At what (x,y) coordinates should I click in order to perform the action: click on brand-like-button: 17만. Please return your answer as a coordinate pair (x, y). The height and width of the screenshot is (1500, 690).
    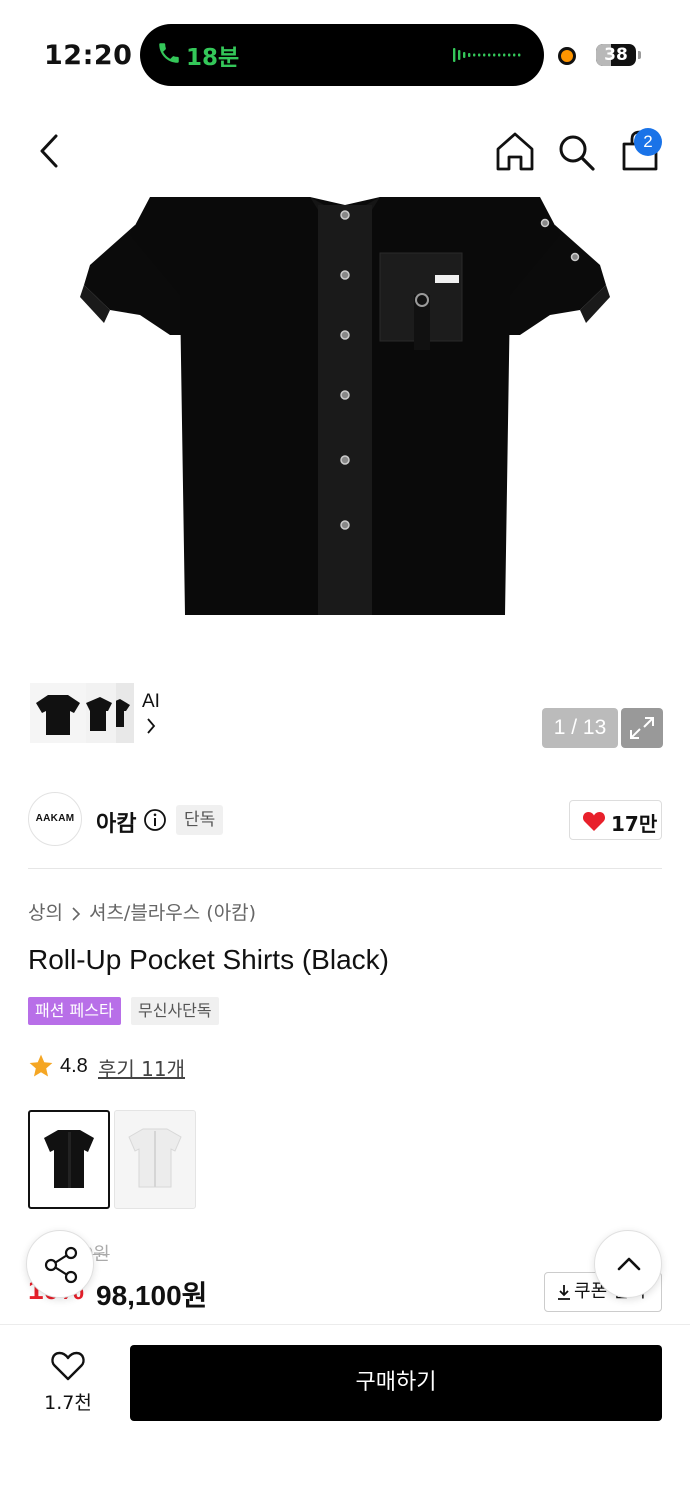
    Looking at the image, I should click on (615, 820).